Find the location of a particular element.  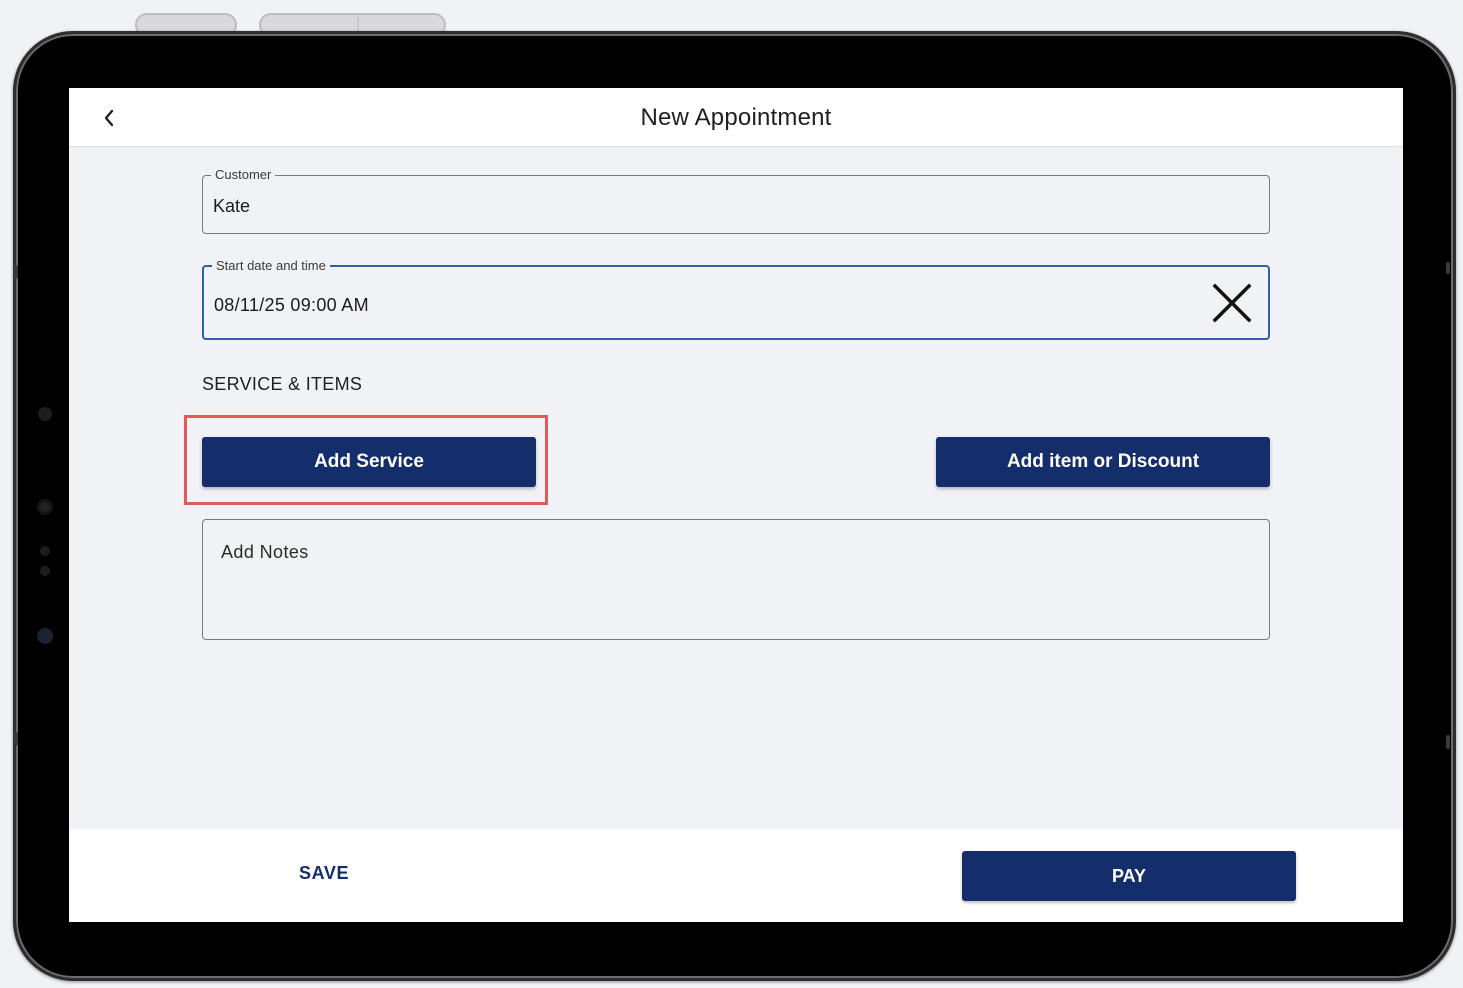

customer-value: Kate is located at coordinates (232, 206).